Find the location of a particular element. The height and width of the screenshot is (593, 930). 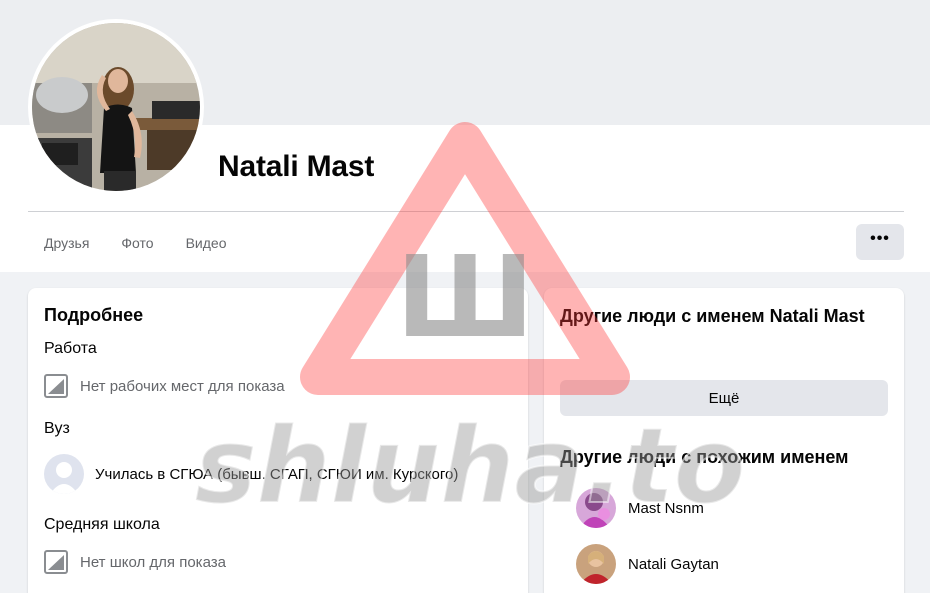

more-people-button: Ещё is located at coordinates (724, 398).